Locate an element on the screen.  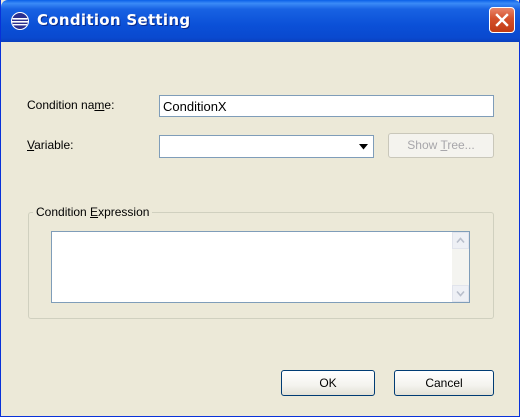
variable-label: Variable: is located at coordinates (50, 145).